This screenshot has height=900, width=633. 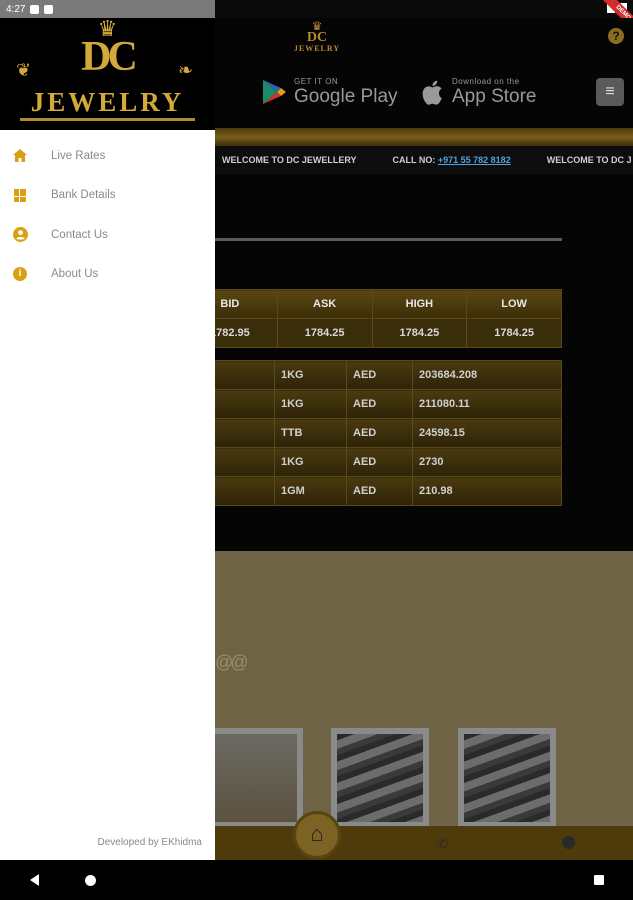 I want to click on table-row: 1KG AED 211080.11, so click(x=372, y=404).